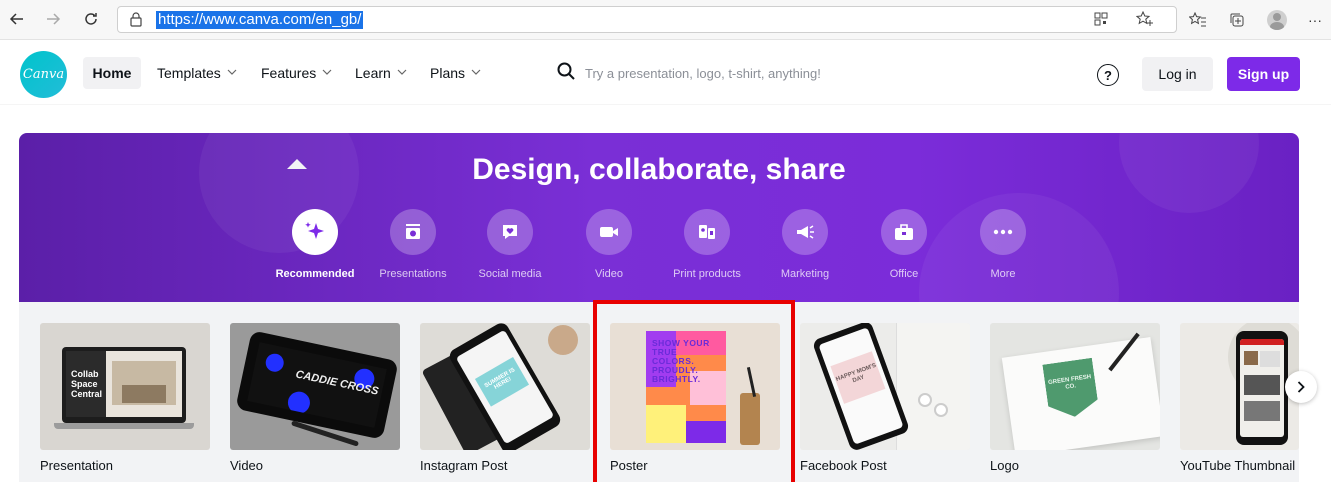  Describe the element at coordinates (707, 274) in the screenshot. I see `category-label: Print products` at that location.